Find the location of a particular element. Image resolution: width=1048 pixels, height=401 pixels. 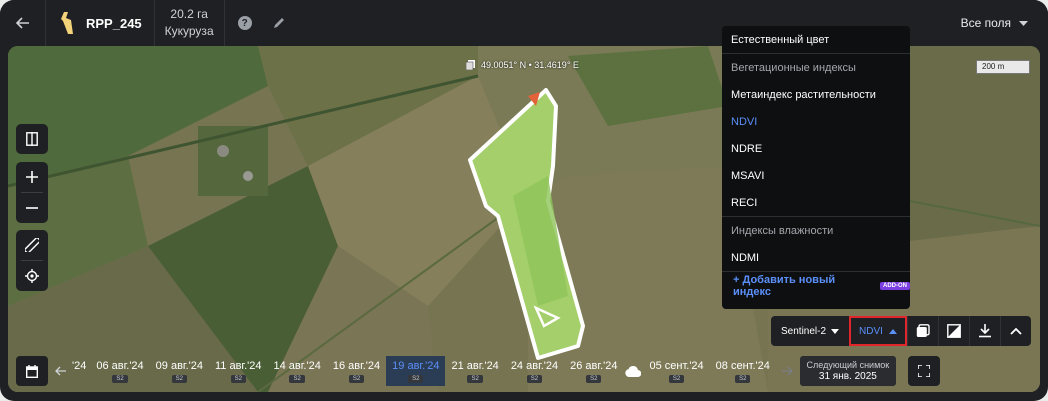

calendar-button is located at coordinates (32, 371).